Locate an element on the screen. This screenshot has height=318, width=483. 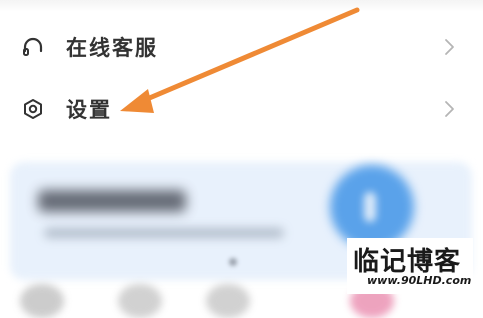
watermark-title: 临记博客 is located at coordinates (407, 262).